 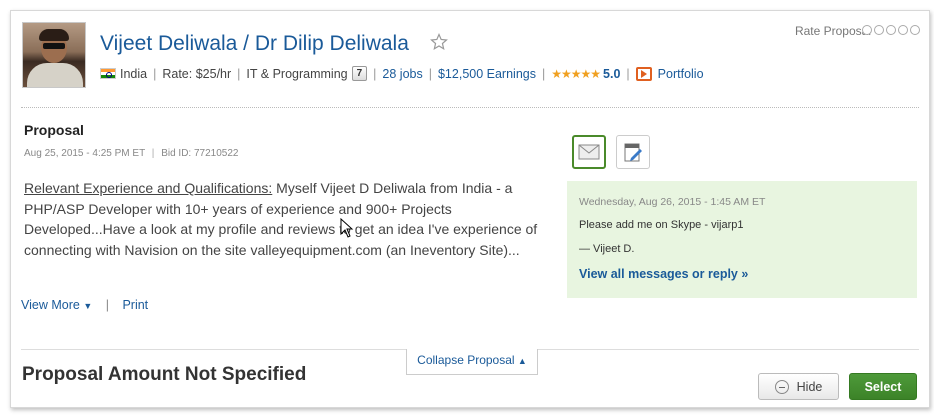 What do you see at coordinates (832, 31) in the screenshot?
I see `rate-proposal-label: Rate Proposal` at bounding box center [832, 31].